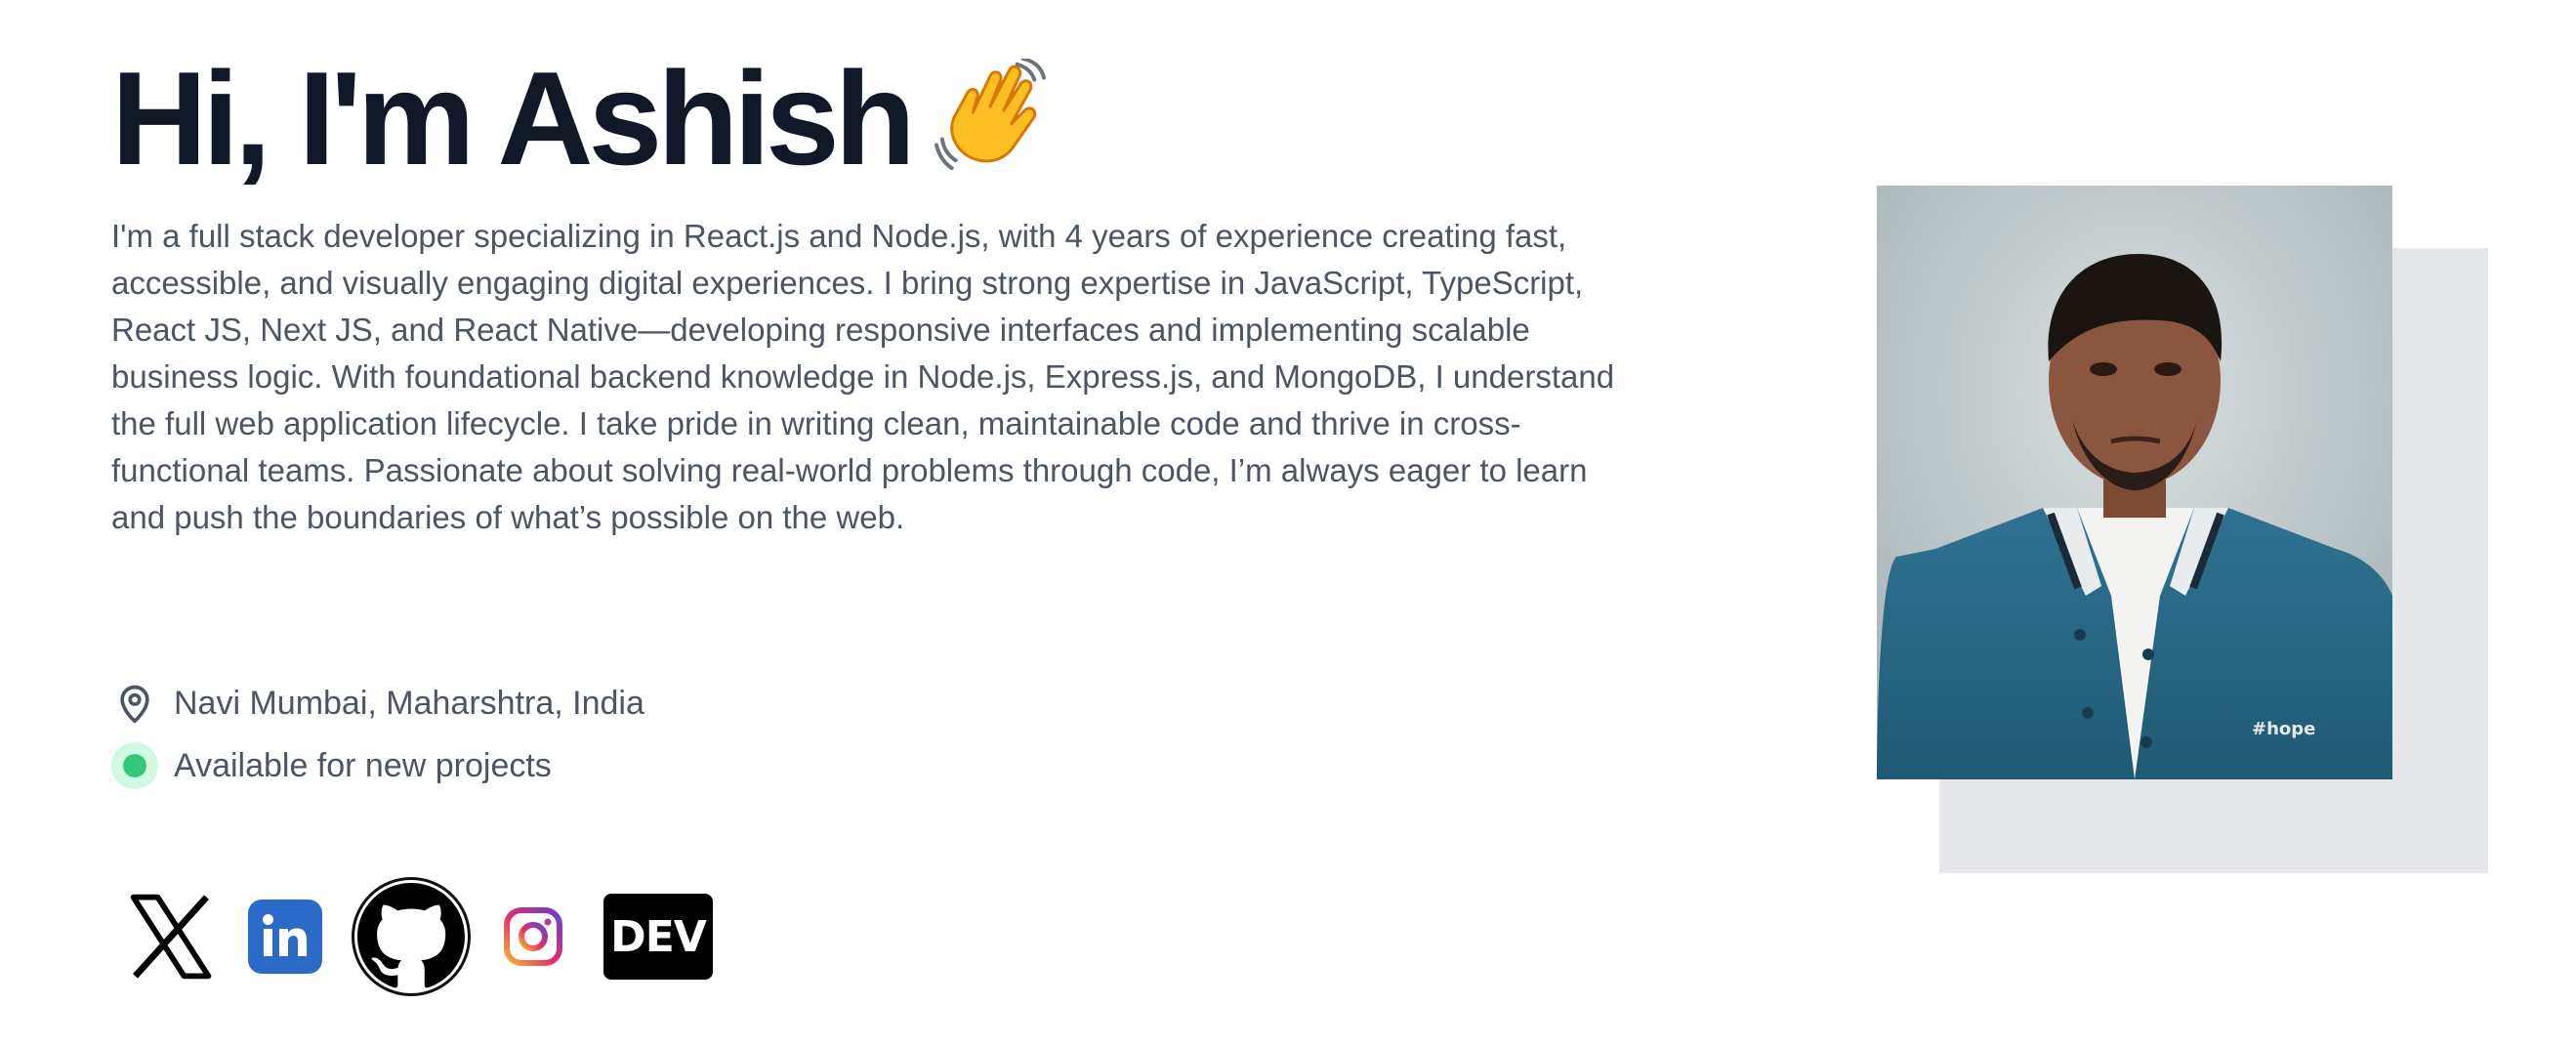 The height and width of the screenshot is (1047, 2576). I want to click on github-link, so click(411, 937).